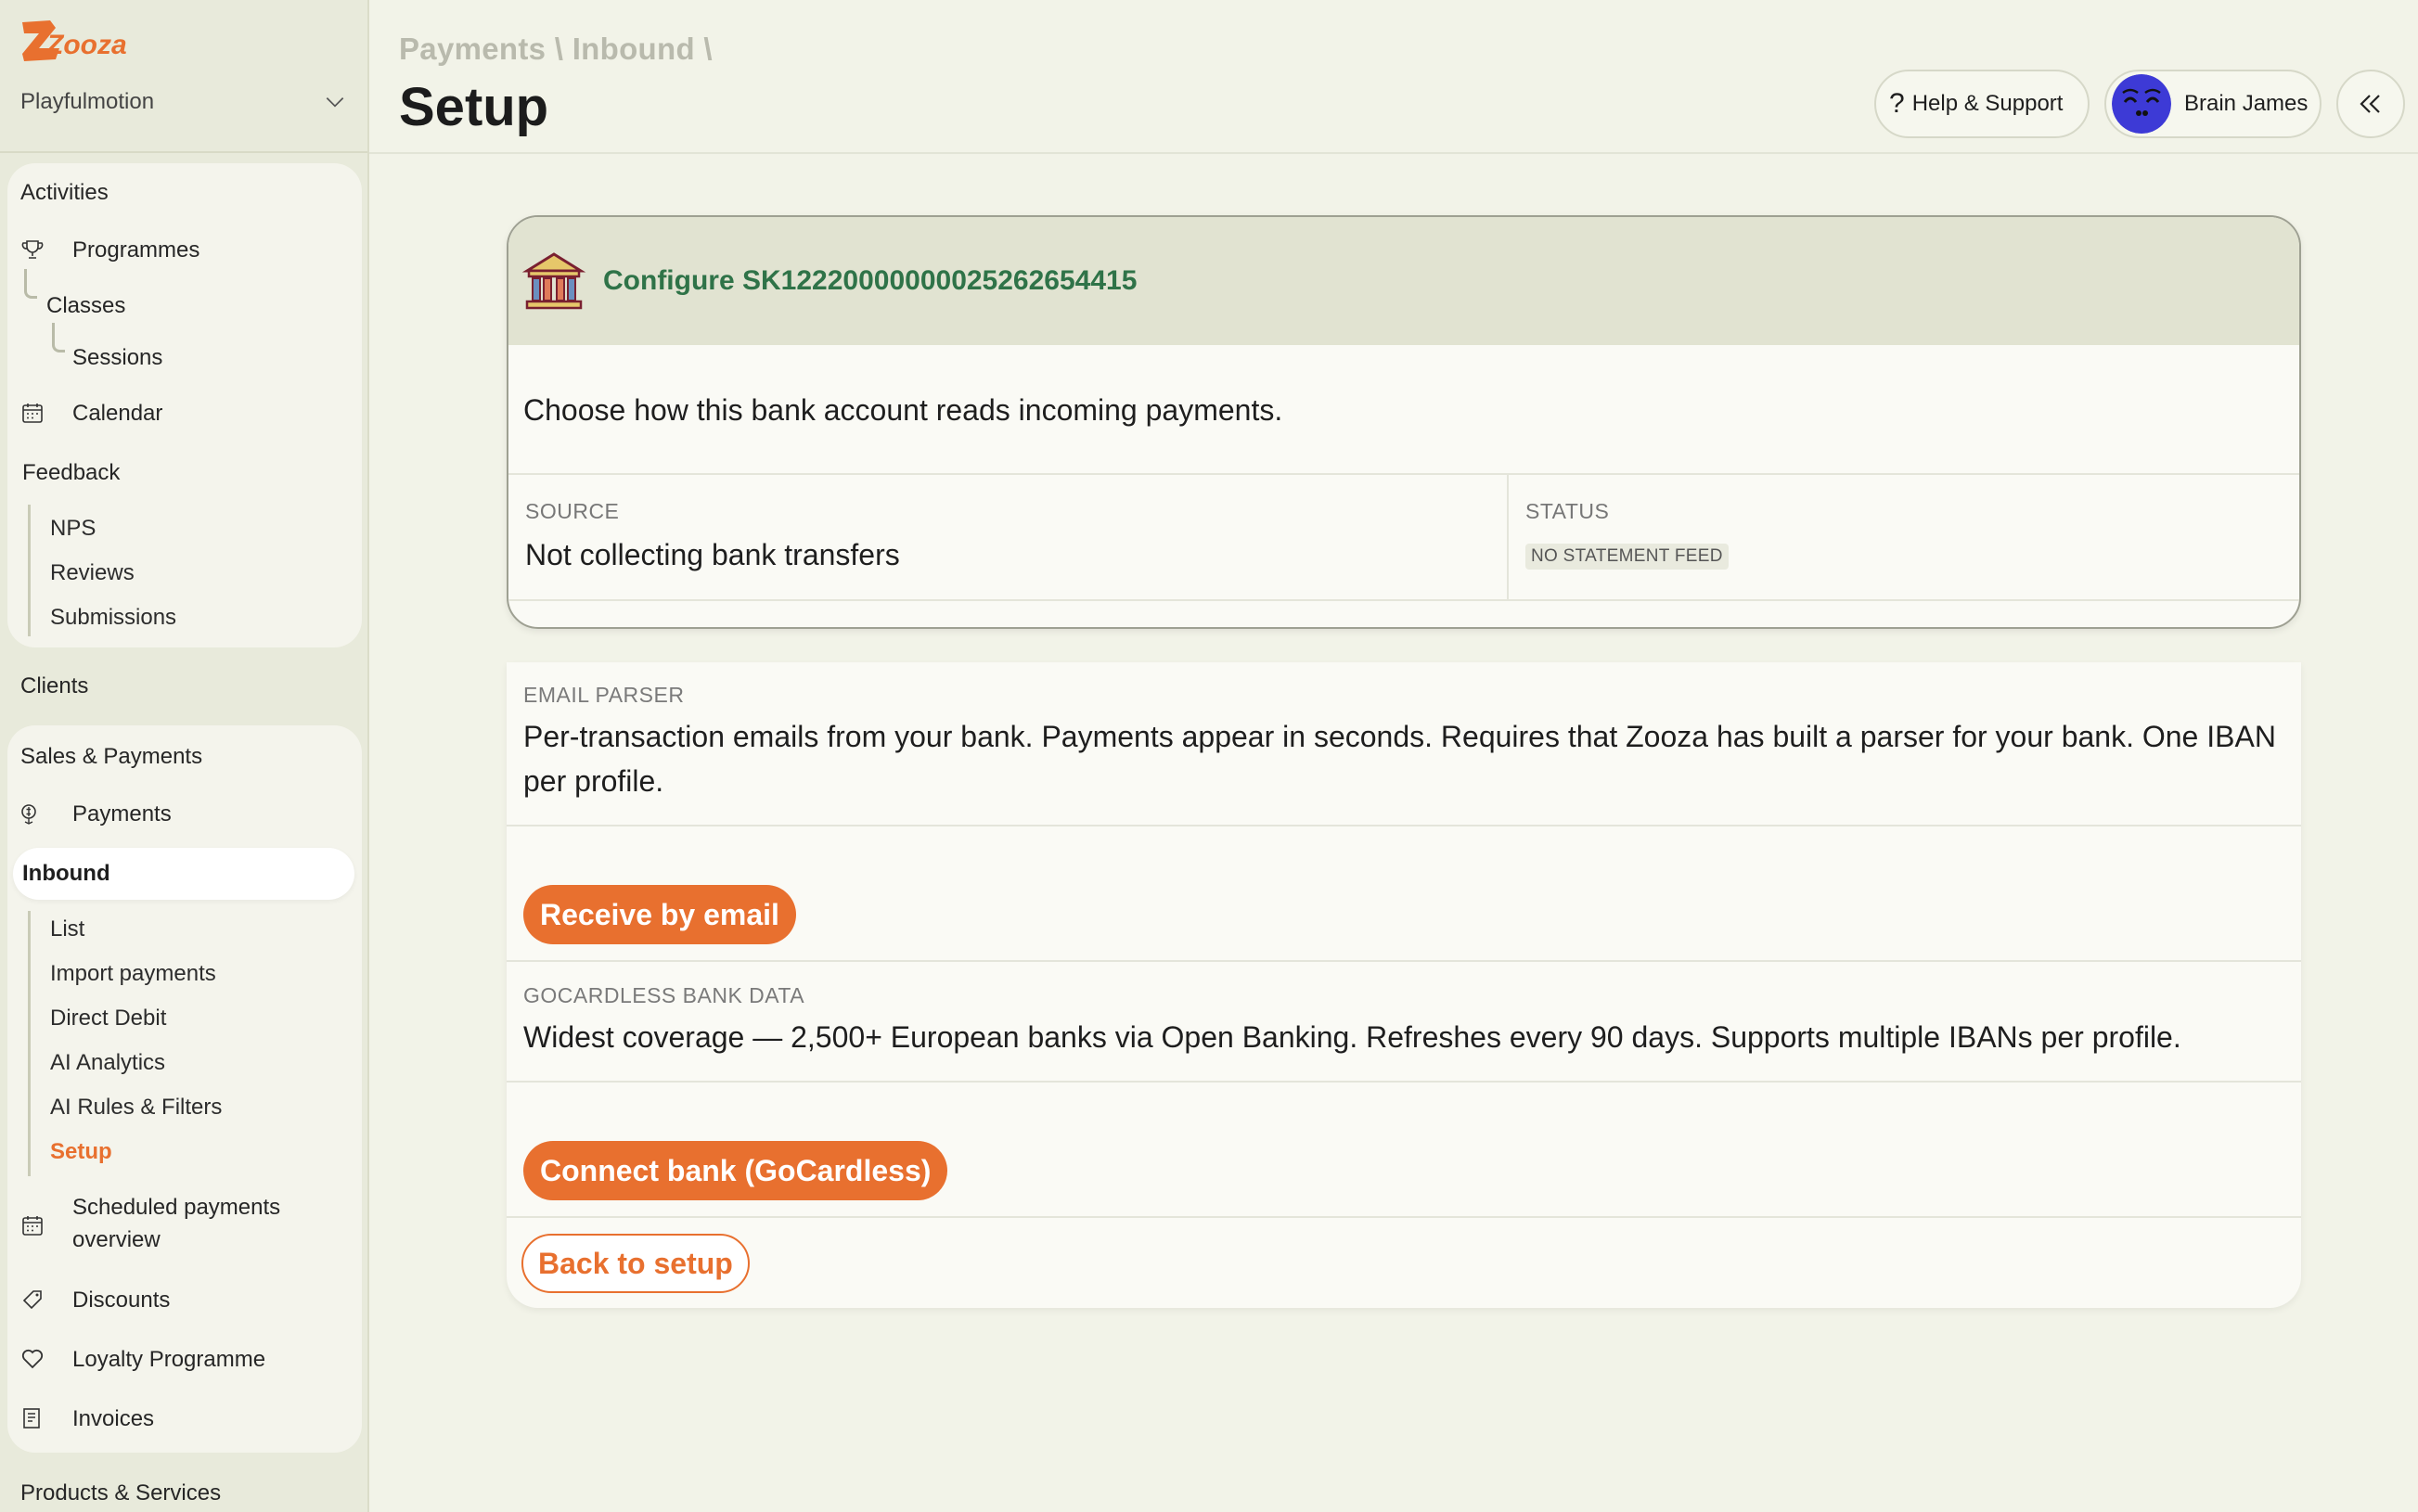 The width and height of the screenshot is (2418, 1512). Describe the element at coordinates (1988, 104) in the screenshot. I see `help-support-label: Help & Support` at that location.